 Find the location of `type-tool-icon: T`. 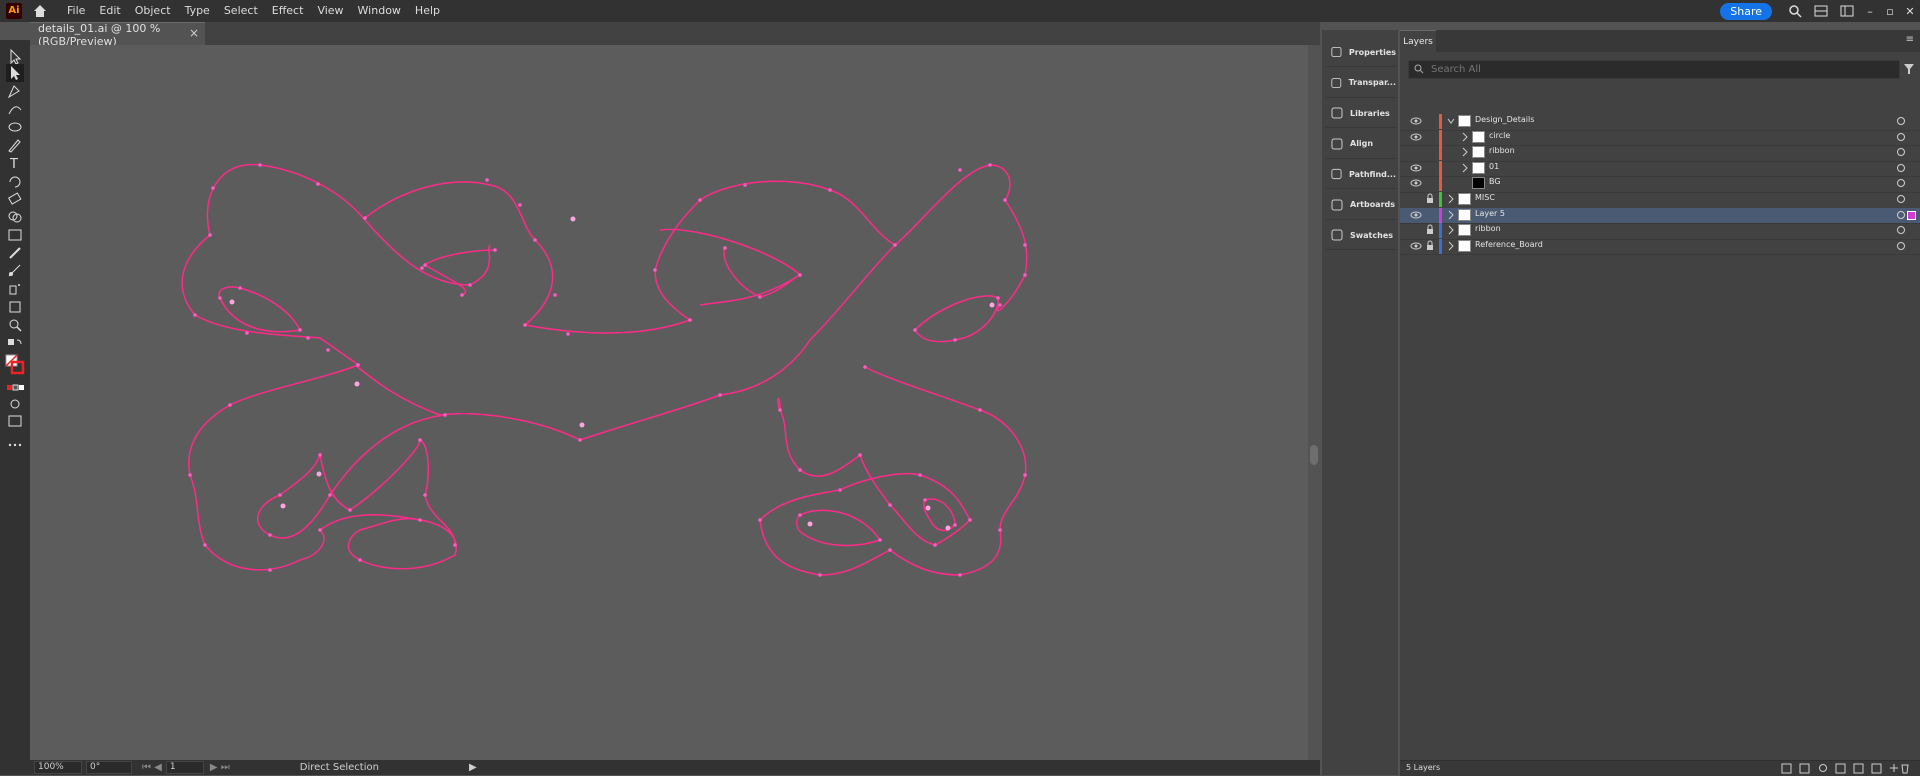

type-tool-icon: T is located at coordinates (15, 163).